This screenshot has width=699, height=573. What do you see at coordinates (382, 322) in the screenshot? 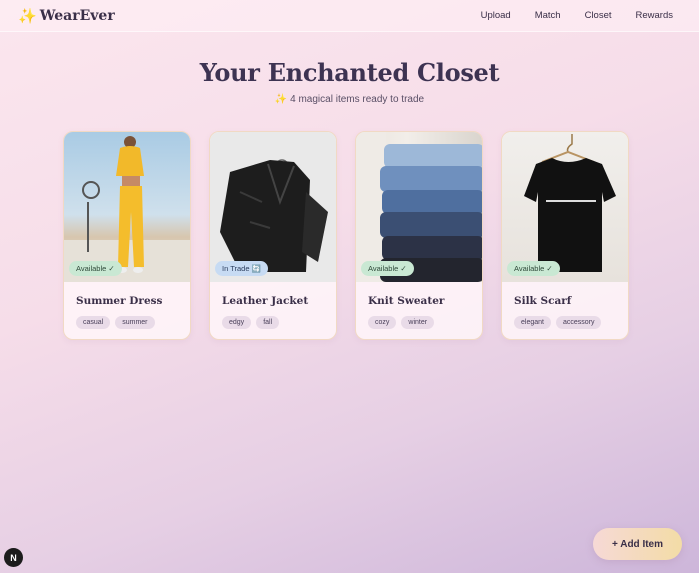
I see `tag-chip: cozy` at bounding box center [382, 322].